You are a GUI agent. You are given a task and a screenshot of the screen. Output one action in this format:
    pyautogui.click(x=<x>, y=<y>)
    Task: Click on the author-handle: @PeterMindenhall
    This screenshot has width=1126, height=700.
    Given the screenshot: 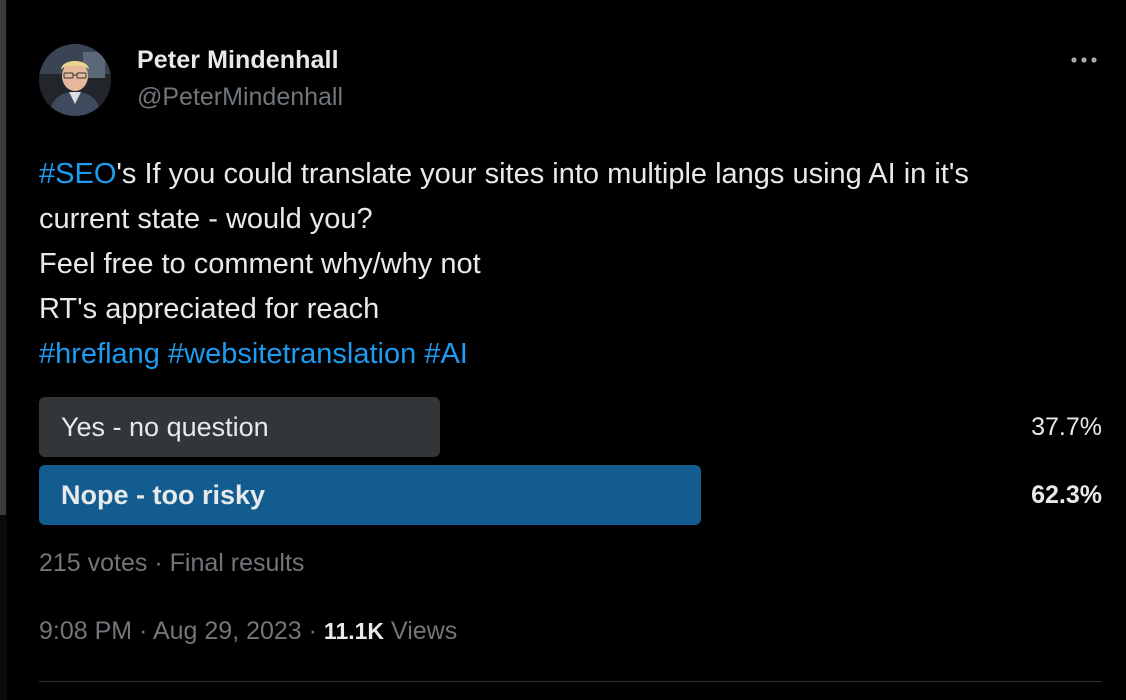 What is the action you would take?
    pyautogui.click(x=240, y=97)
    